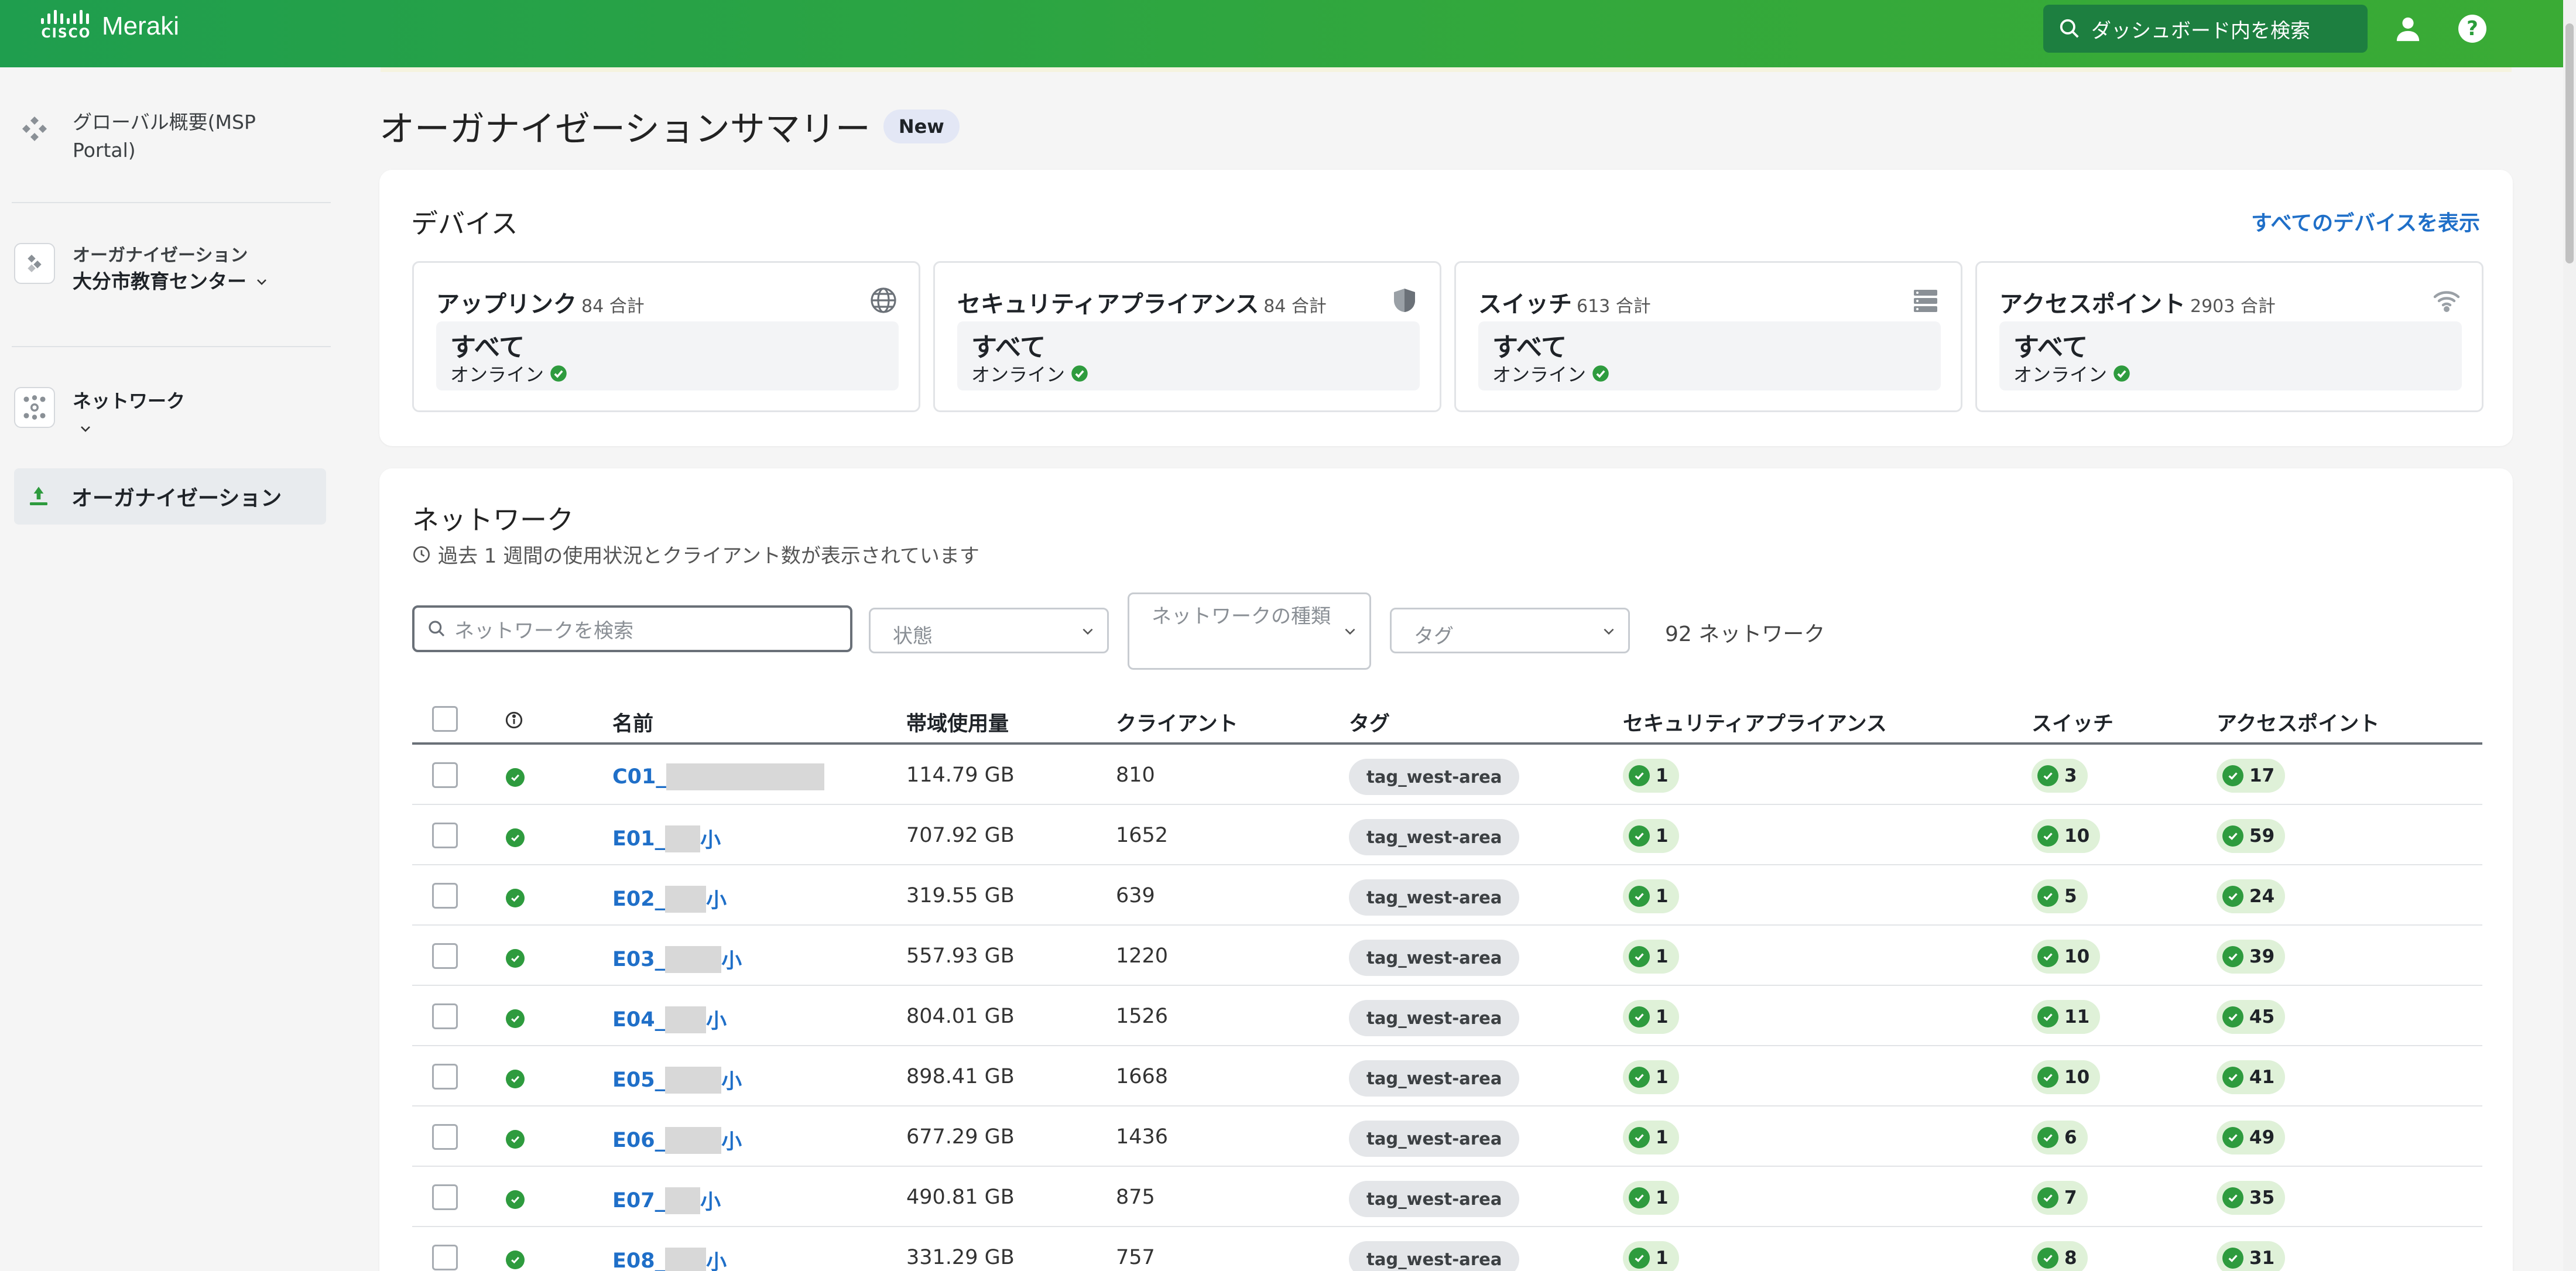  What do you see at coordinates (2472, 28) in the screenshot?
I see `help-button: ?` at bounding box center [2472, 28].